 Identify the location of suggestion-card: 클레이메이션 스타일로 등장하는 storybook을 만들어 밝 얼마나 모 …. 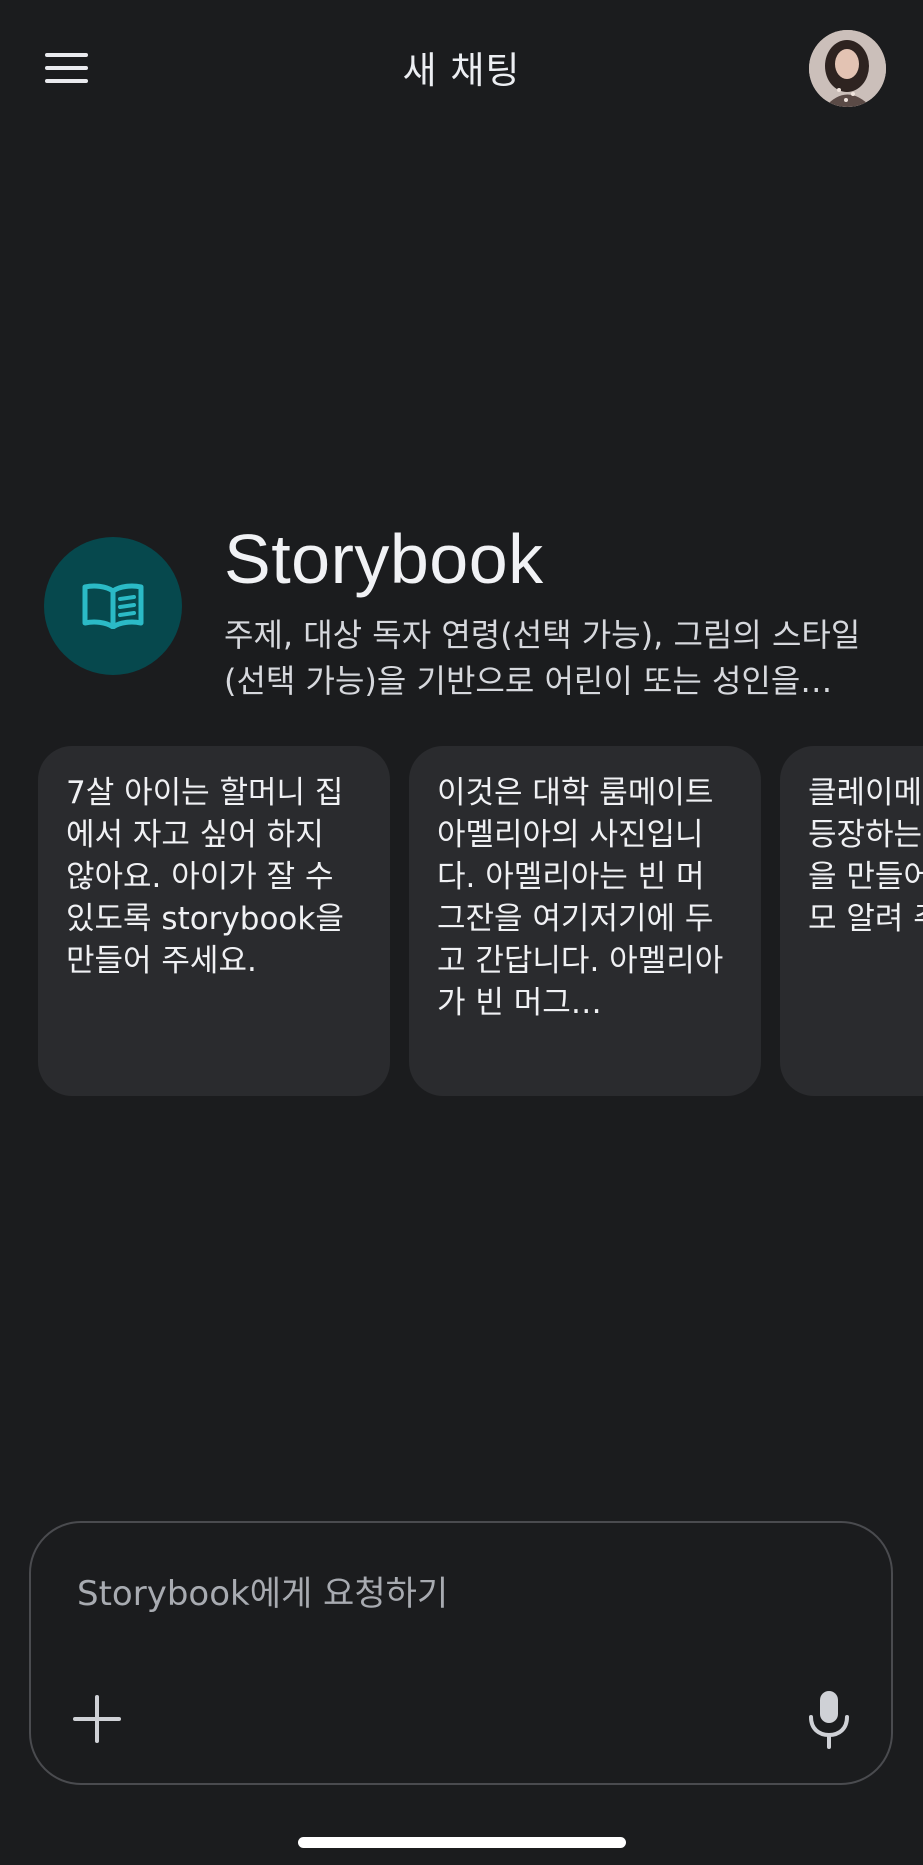
(851, 921).